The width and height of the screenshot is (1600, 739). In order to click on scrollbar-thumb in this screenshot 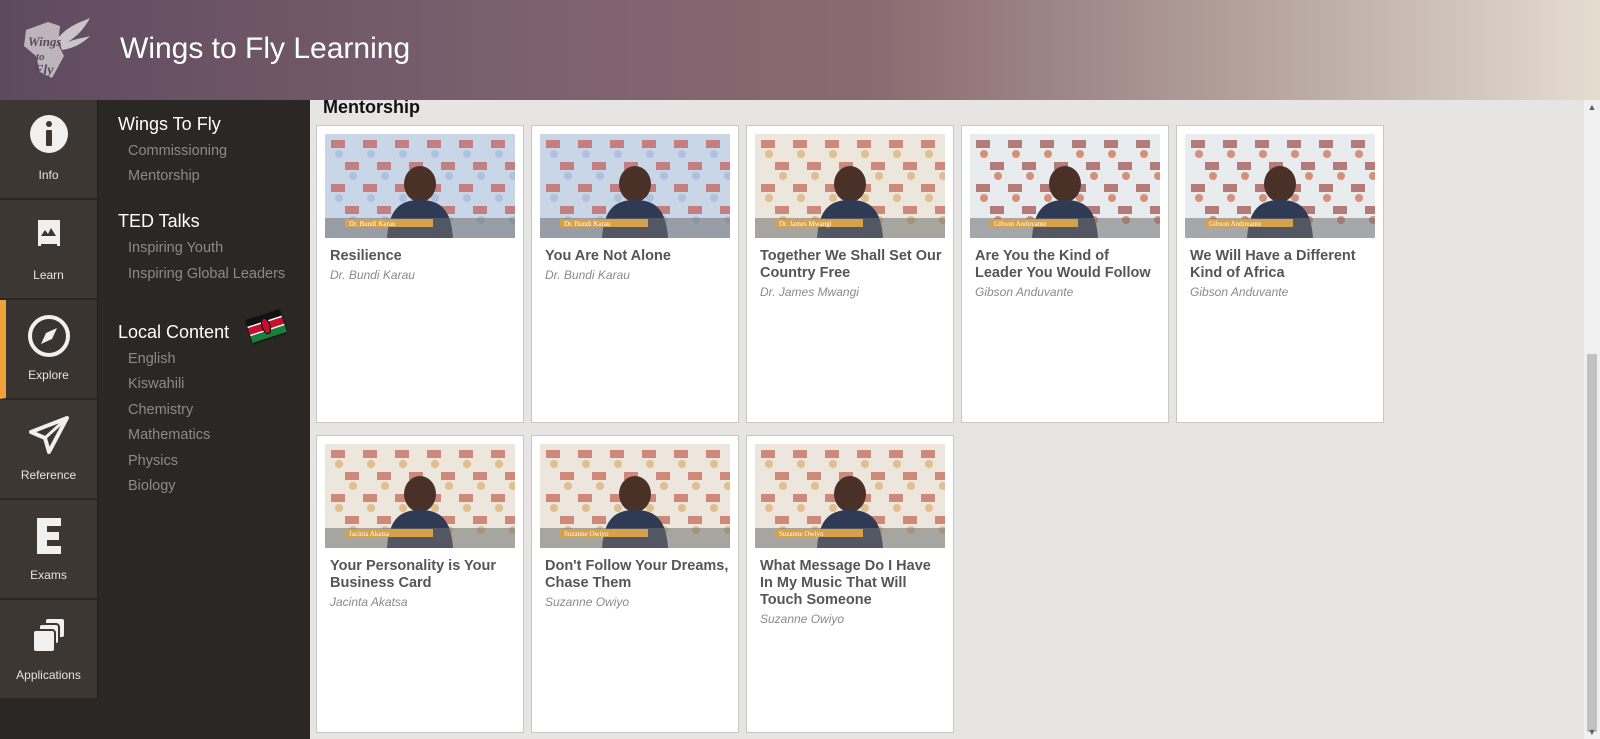, I will do `click(1592, 543)`.